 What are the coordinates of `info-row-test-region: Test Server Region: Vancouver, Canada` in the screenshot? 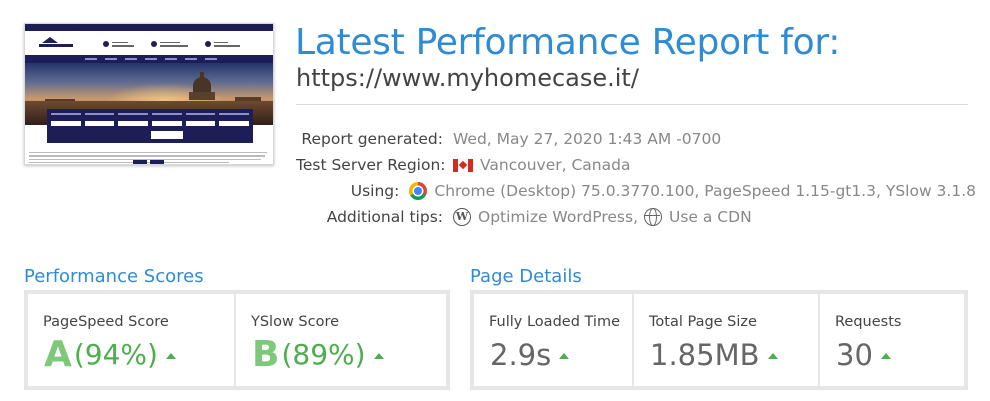 It's located at (636, 165).